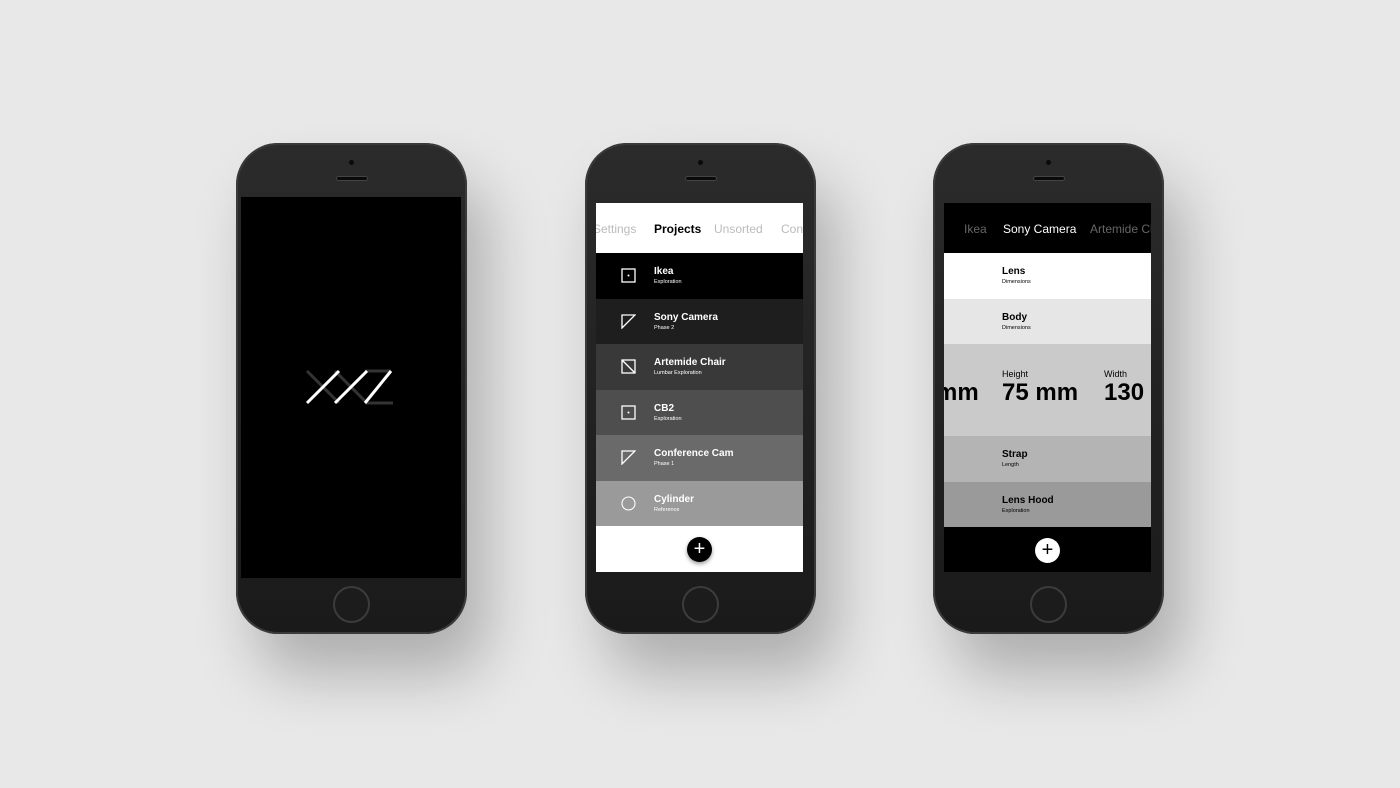  I want to click on tab-bar: Ikea Sony Camera Artemide Cl, so click(1047, 228).